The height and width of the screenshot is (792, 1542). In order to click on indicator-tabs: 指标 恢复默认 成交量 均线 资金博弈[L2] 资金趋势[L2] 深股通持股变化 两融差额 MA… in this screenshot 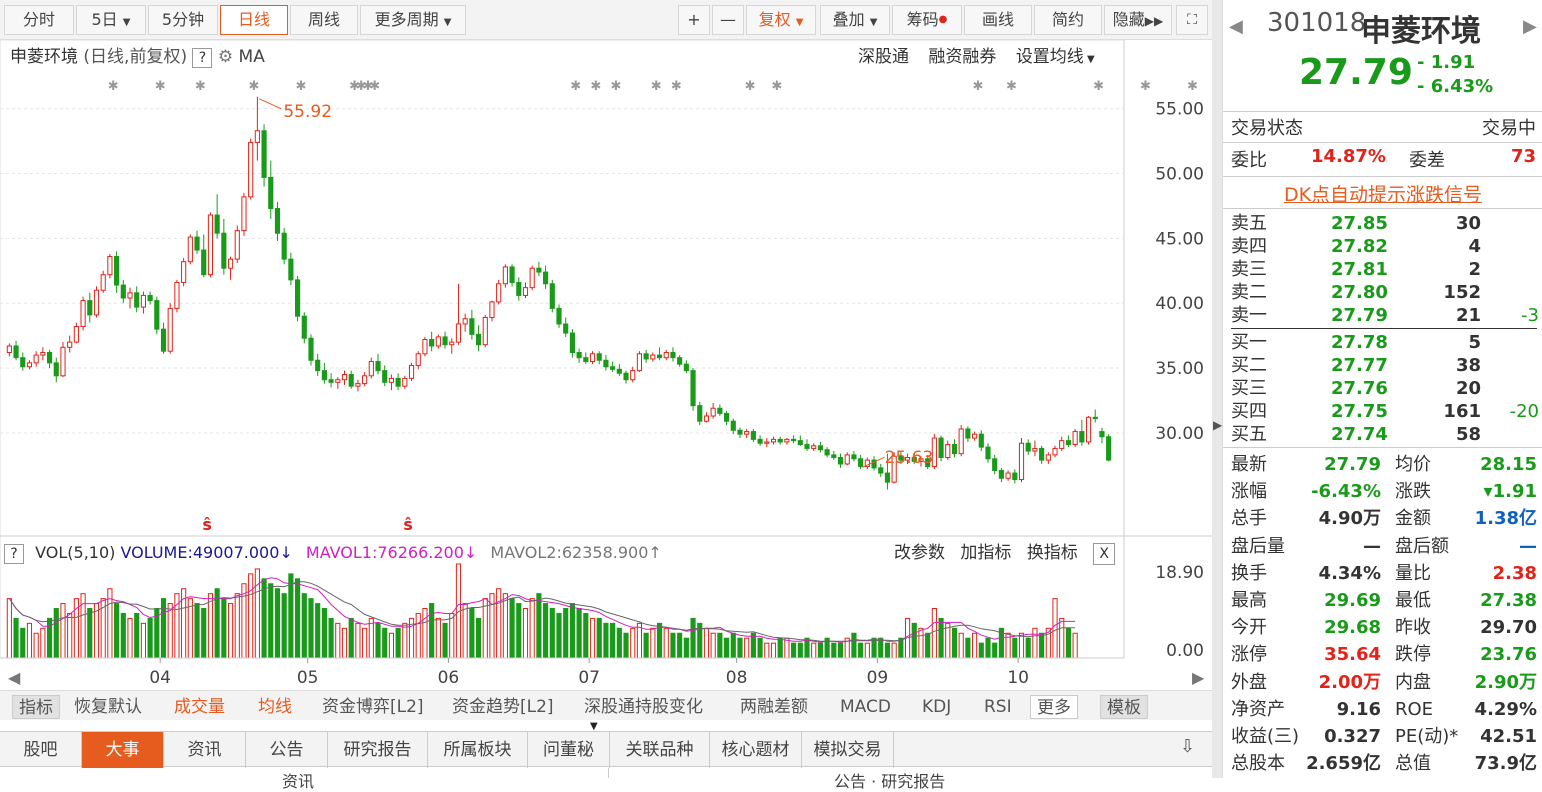, I will do `click(606, 705)`.